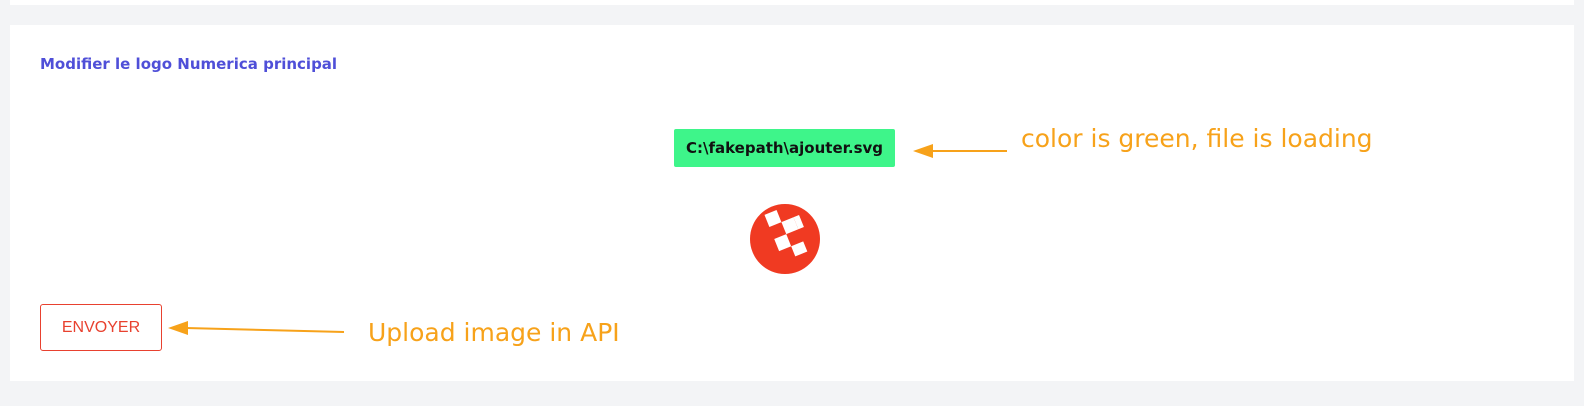 The image size is (1584, 406). What do you see at coordinates (784, 148) in the screenshot?
I see `file-upload-button: C:\fakepath\ajouter.svg` at bounding box center [784, 148].